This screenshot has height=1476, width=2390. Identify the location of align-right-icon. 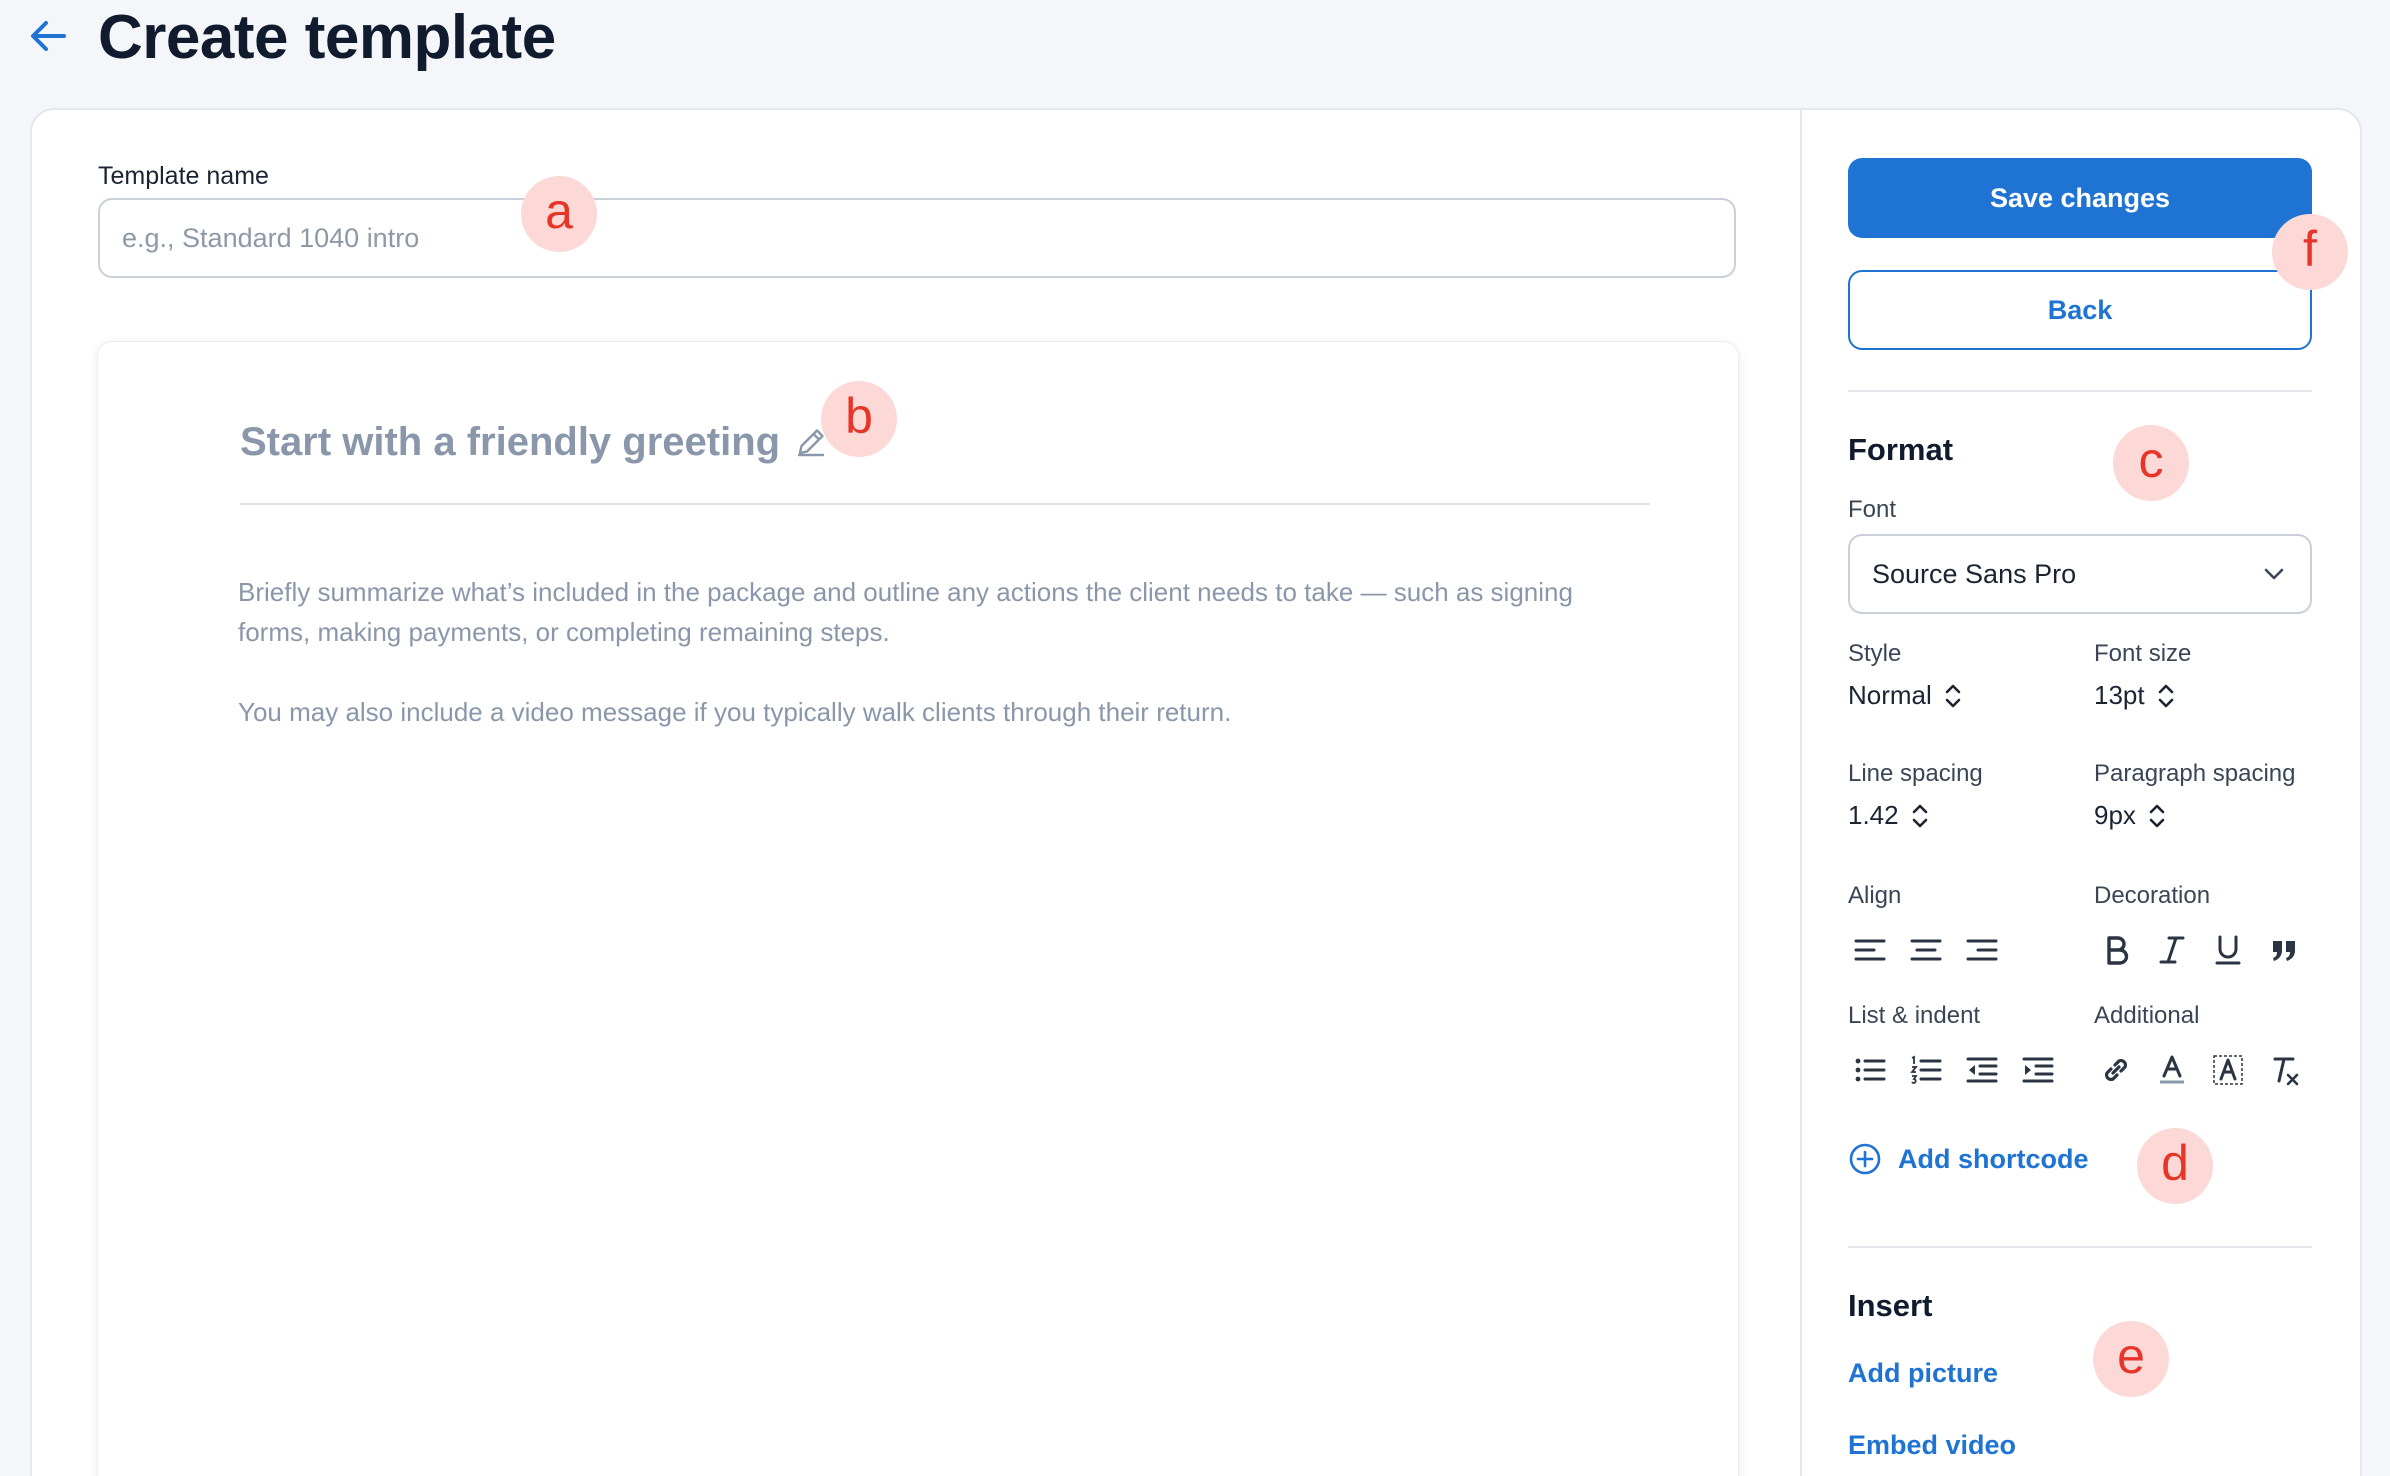
(1982, 950).